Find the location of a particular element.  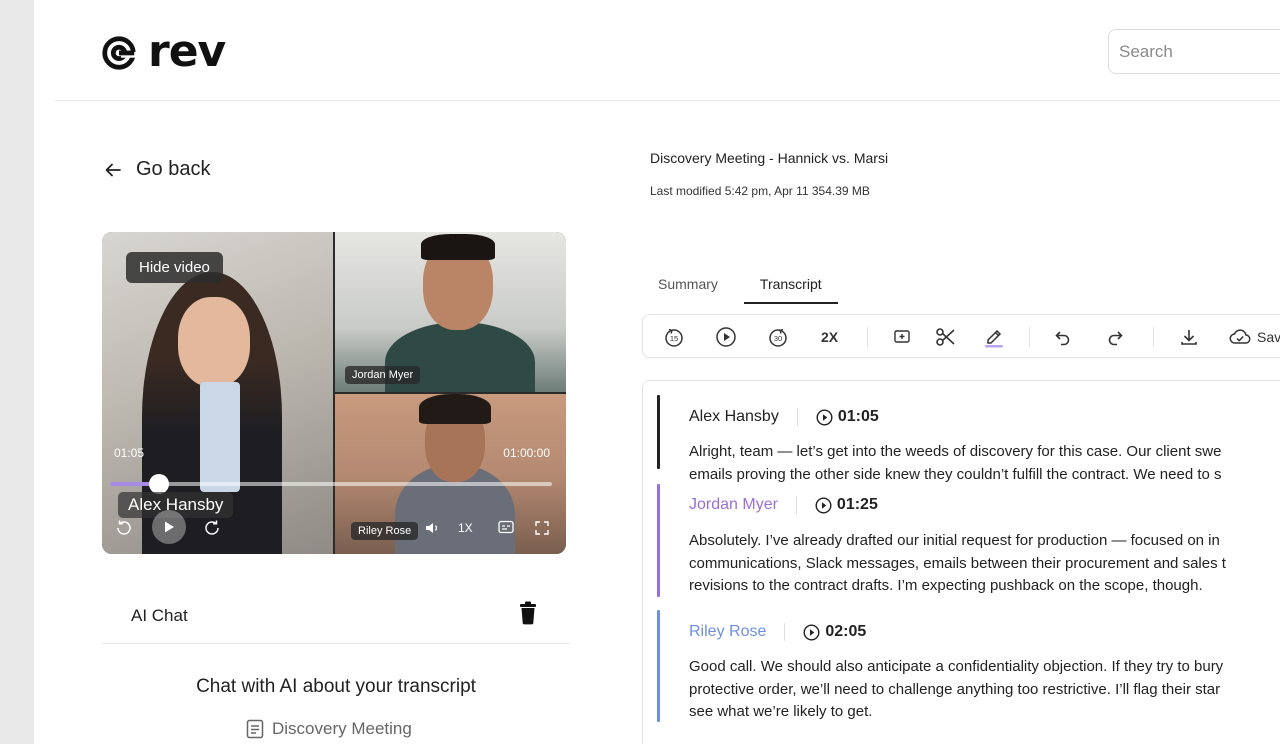

redo-icon is located at coordinates (1115, 338).